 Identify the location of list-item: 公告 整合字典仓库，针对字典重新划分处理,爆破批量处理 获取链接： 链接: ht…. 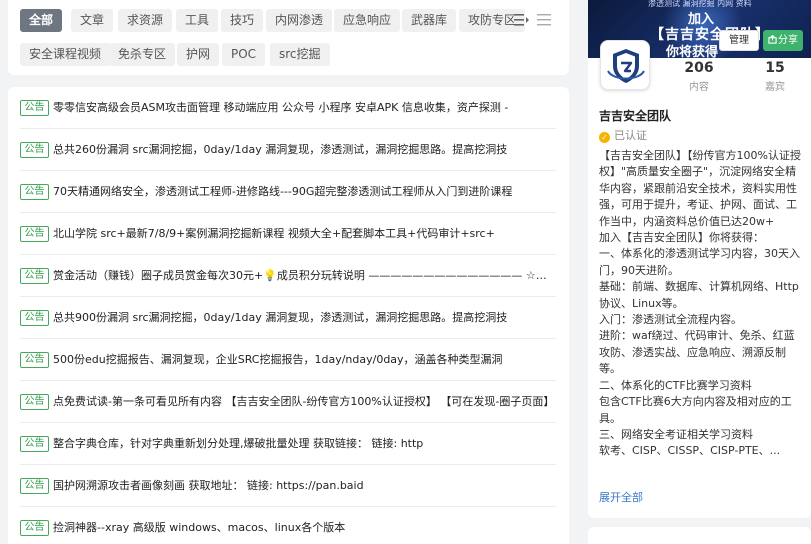
(288, 444).